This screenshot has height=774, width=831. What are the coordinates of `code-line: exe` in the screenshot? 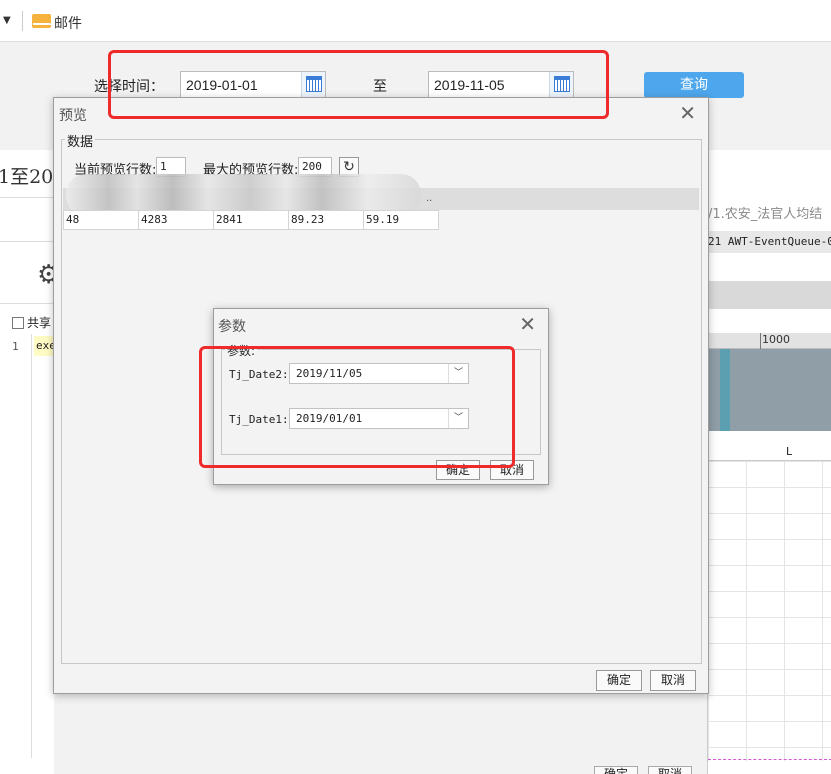 It's located at (44, 346).